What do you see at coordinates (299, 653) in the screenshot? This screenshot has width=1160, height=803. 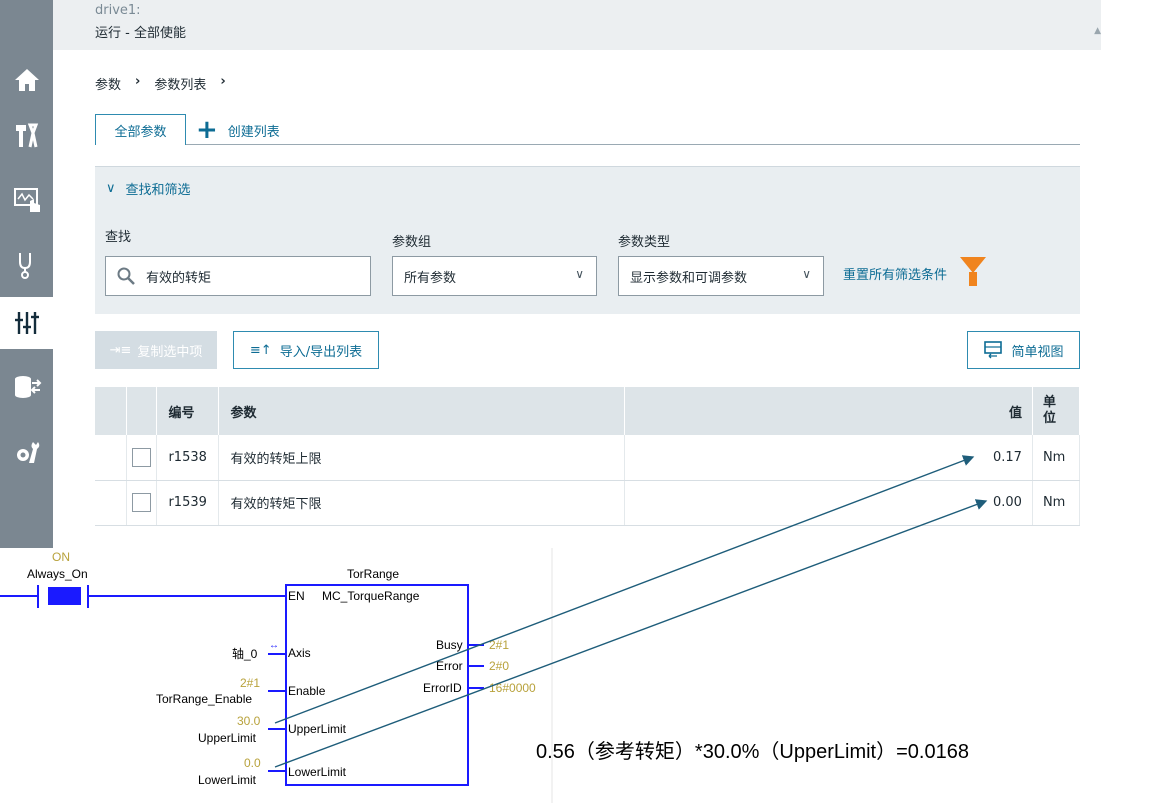 I see `pin-axis: Axis` at bounding box center [299, 653].